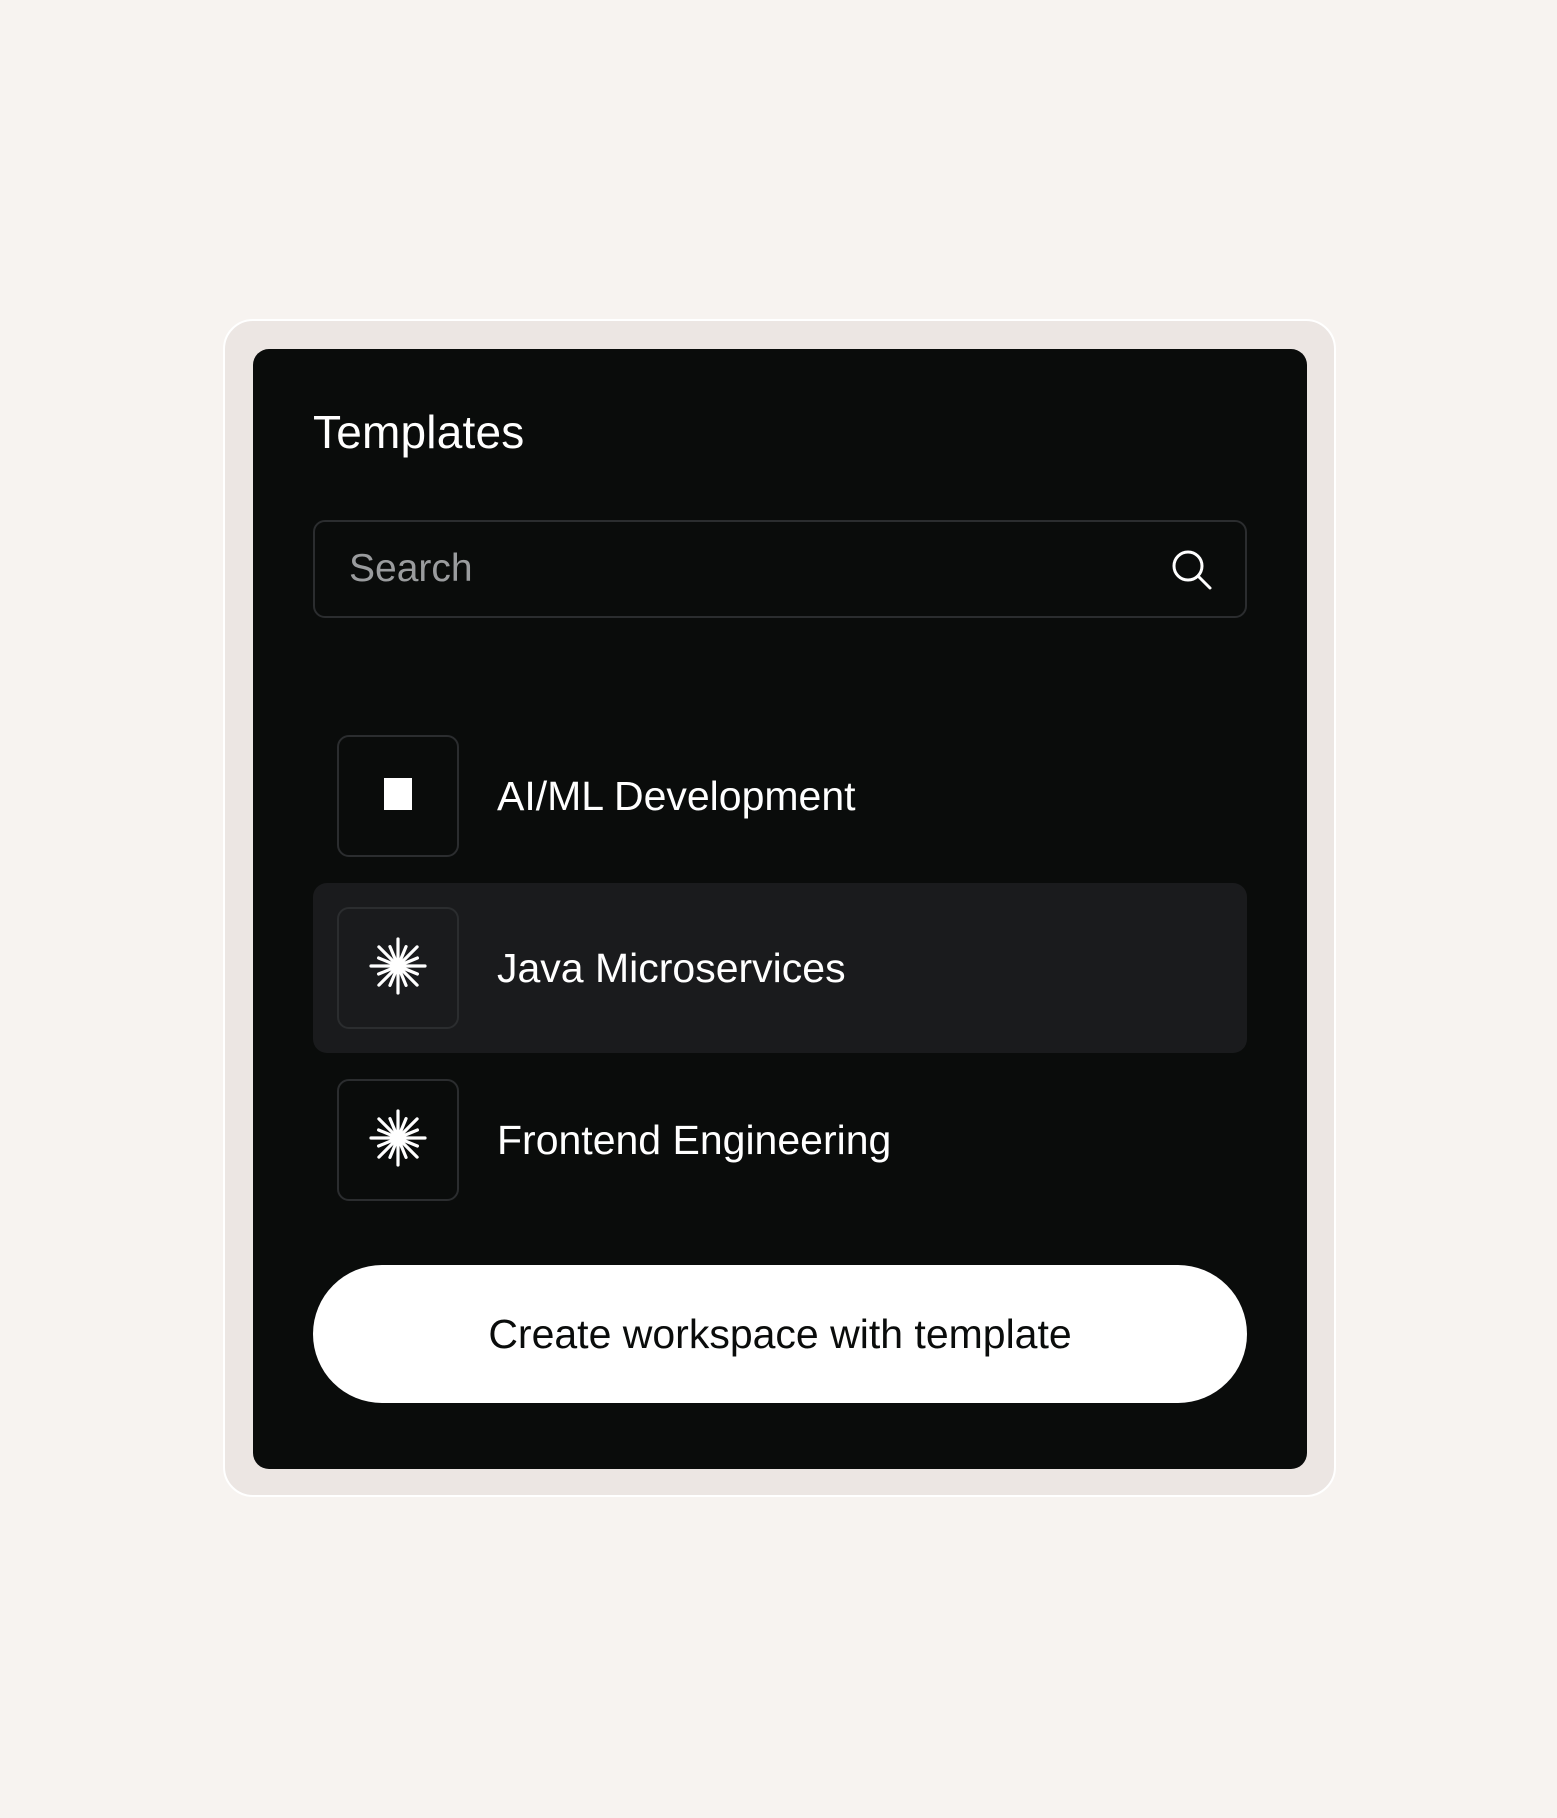 This screenshot has height=1818, width=1557. I want to click on search-icon, so click(1192, 570).